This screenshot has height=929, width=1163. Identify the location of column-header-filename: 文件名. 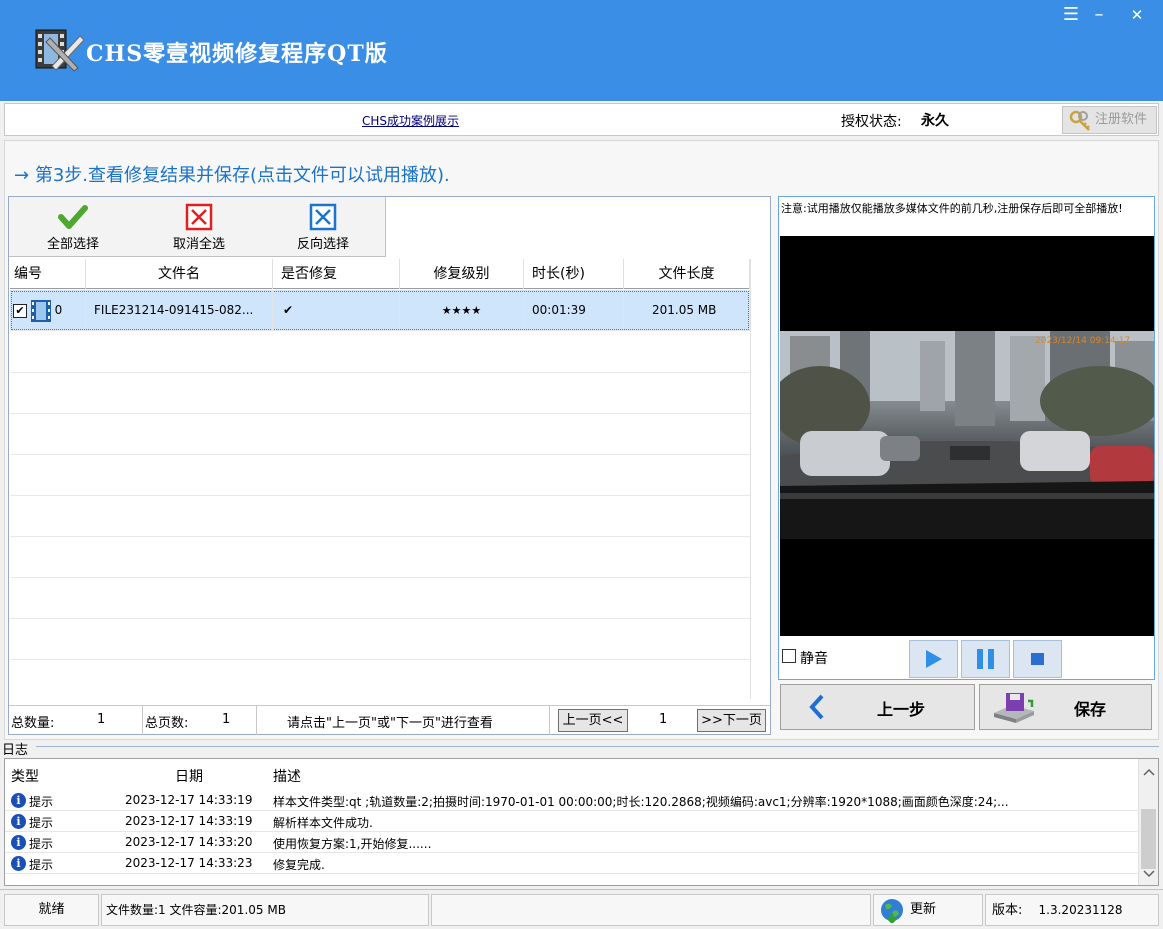
(179, 274).